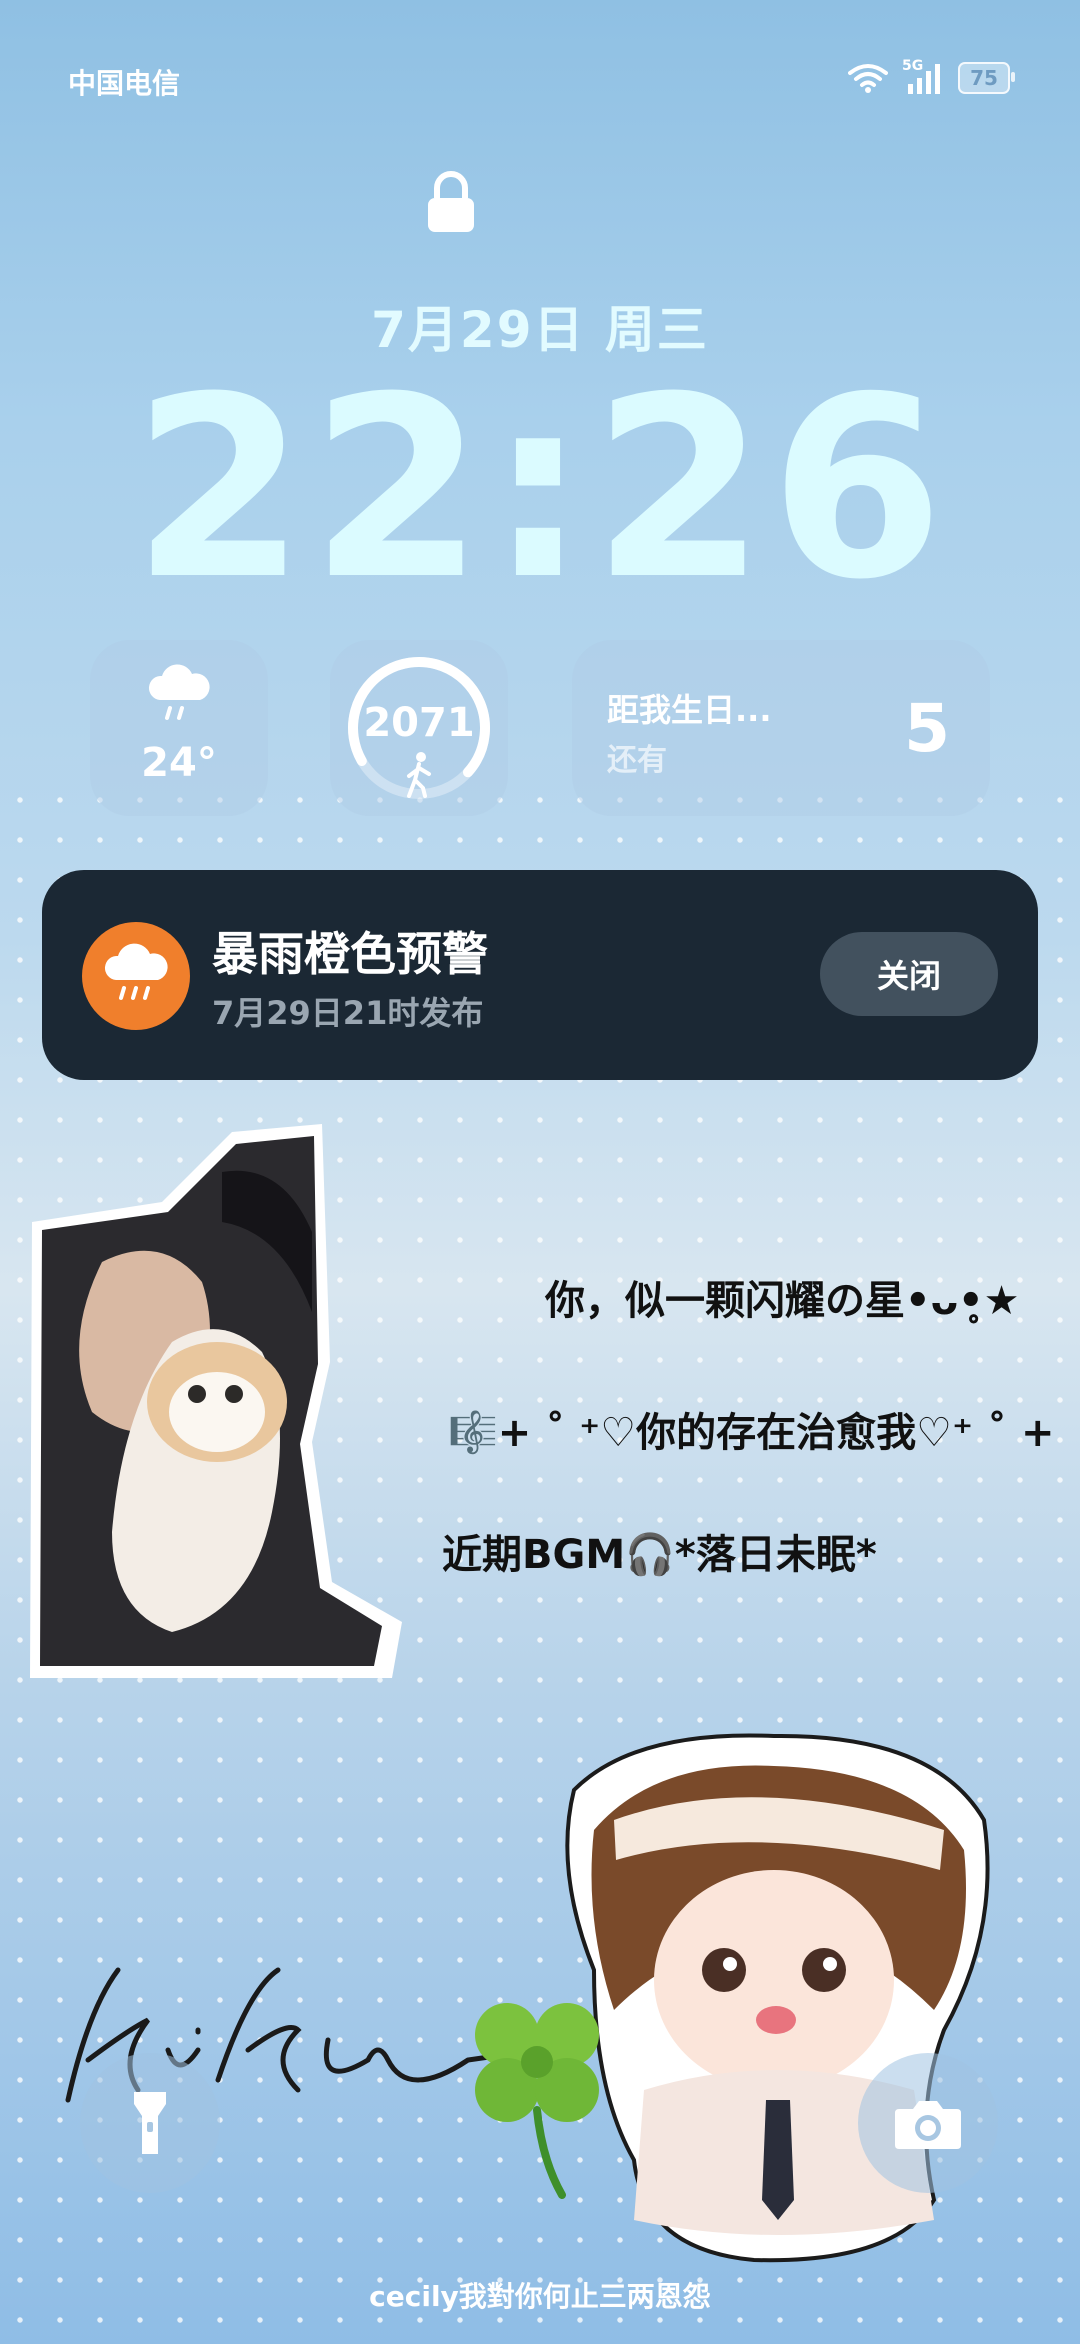  Describe the element at coordinates (751, 1433) in the screenshot. I see `wallpaper-text-line-2: 🎼+ ˚ ⁺♡你的存在治愈我♡⁺ ˚ +` at that location.